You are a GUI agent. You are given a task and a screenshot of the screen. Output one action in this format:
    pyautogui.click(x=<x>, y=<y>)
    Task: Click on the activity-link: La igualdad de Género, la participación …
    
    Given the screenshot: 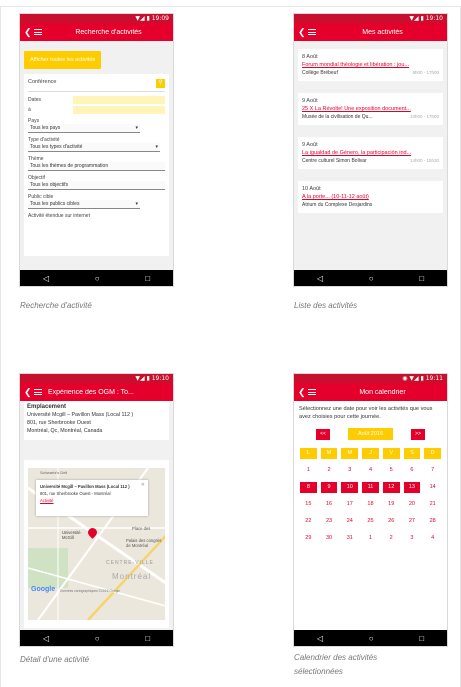 What is the action you would take?
    pyautogui.click(x=370, y=153)
    